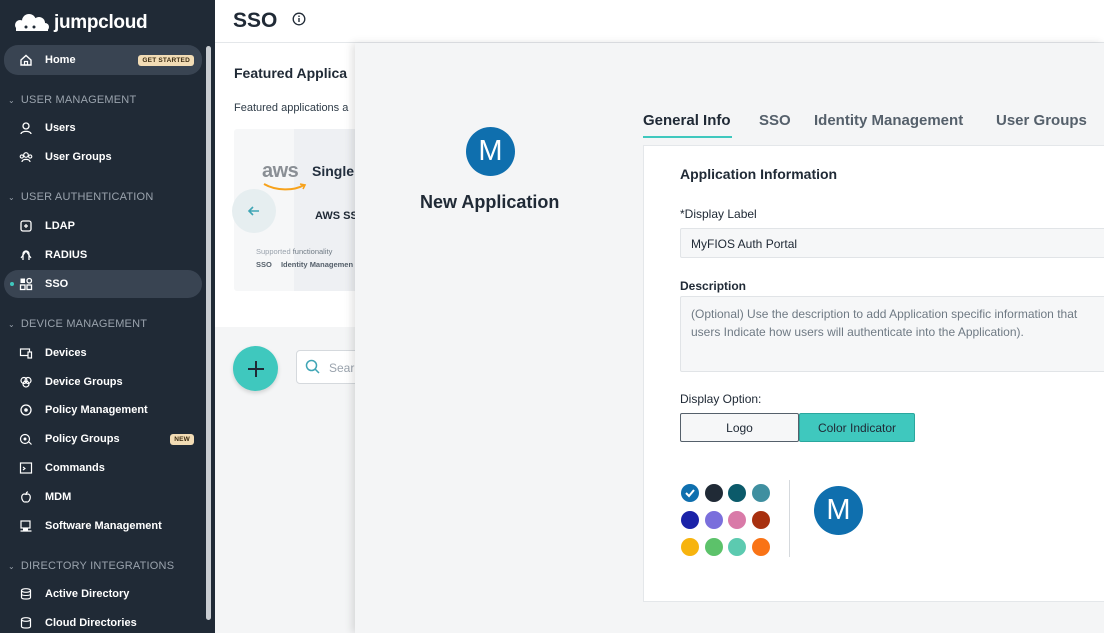 The width and height of the screenshot is (1104, 633). I want to click on sidebar-item-home: Home GET STARTED, so click(103, 60).